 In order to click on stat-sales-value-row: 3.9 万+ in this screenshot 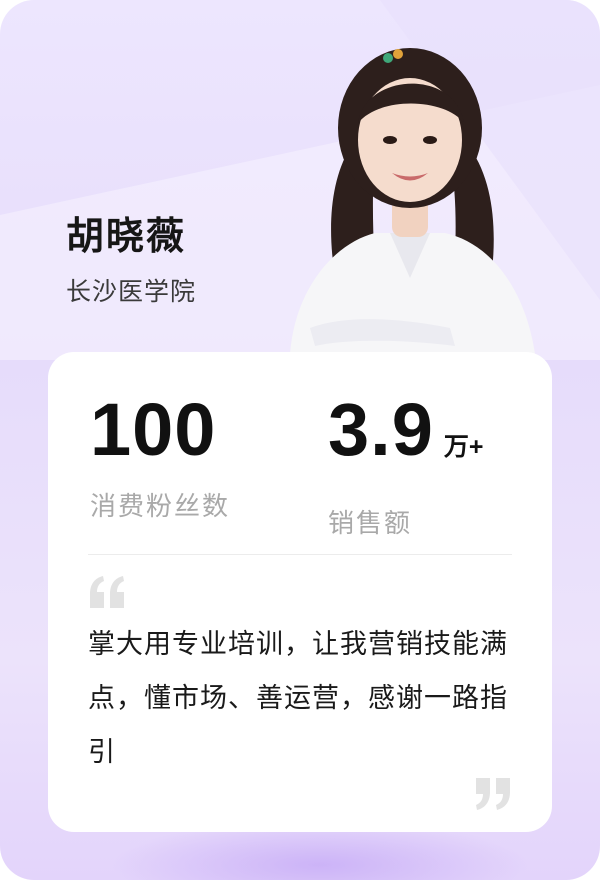, I will do `click(405, 438)`.